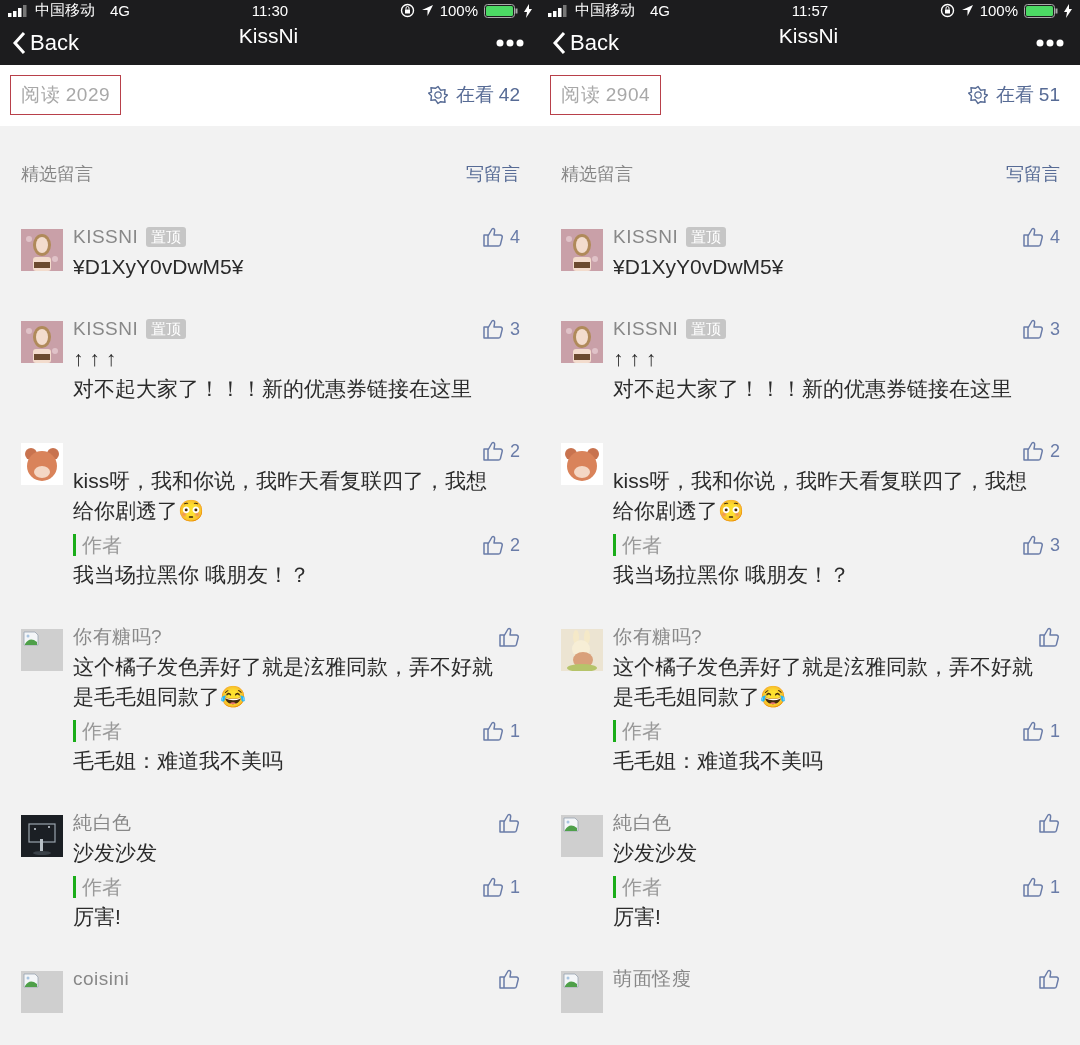 This screenshot has height=1045, width=1080. I want to click on read-count: 阅读 2029, so click(66, 95).